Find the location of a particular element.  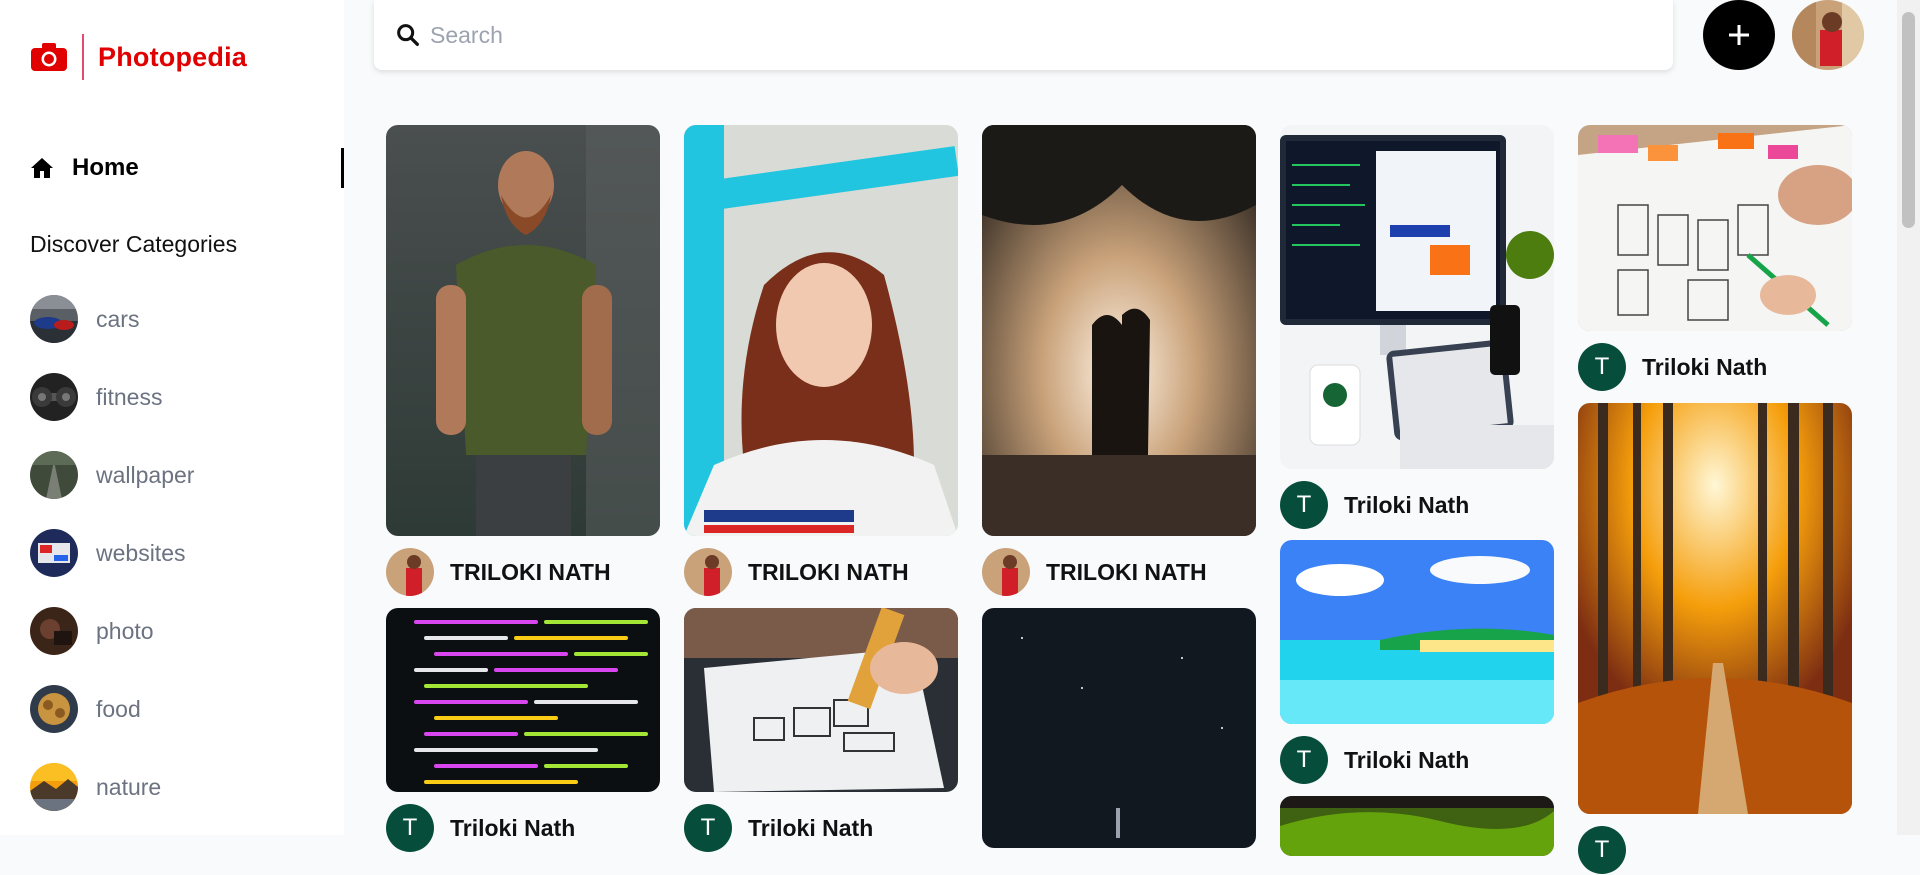

active-indicator is located at coordinates (342, 168).